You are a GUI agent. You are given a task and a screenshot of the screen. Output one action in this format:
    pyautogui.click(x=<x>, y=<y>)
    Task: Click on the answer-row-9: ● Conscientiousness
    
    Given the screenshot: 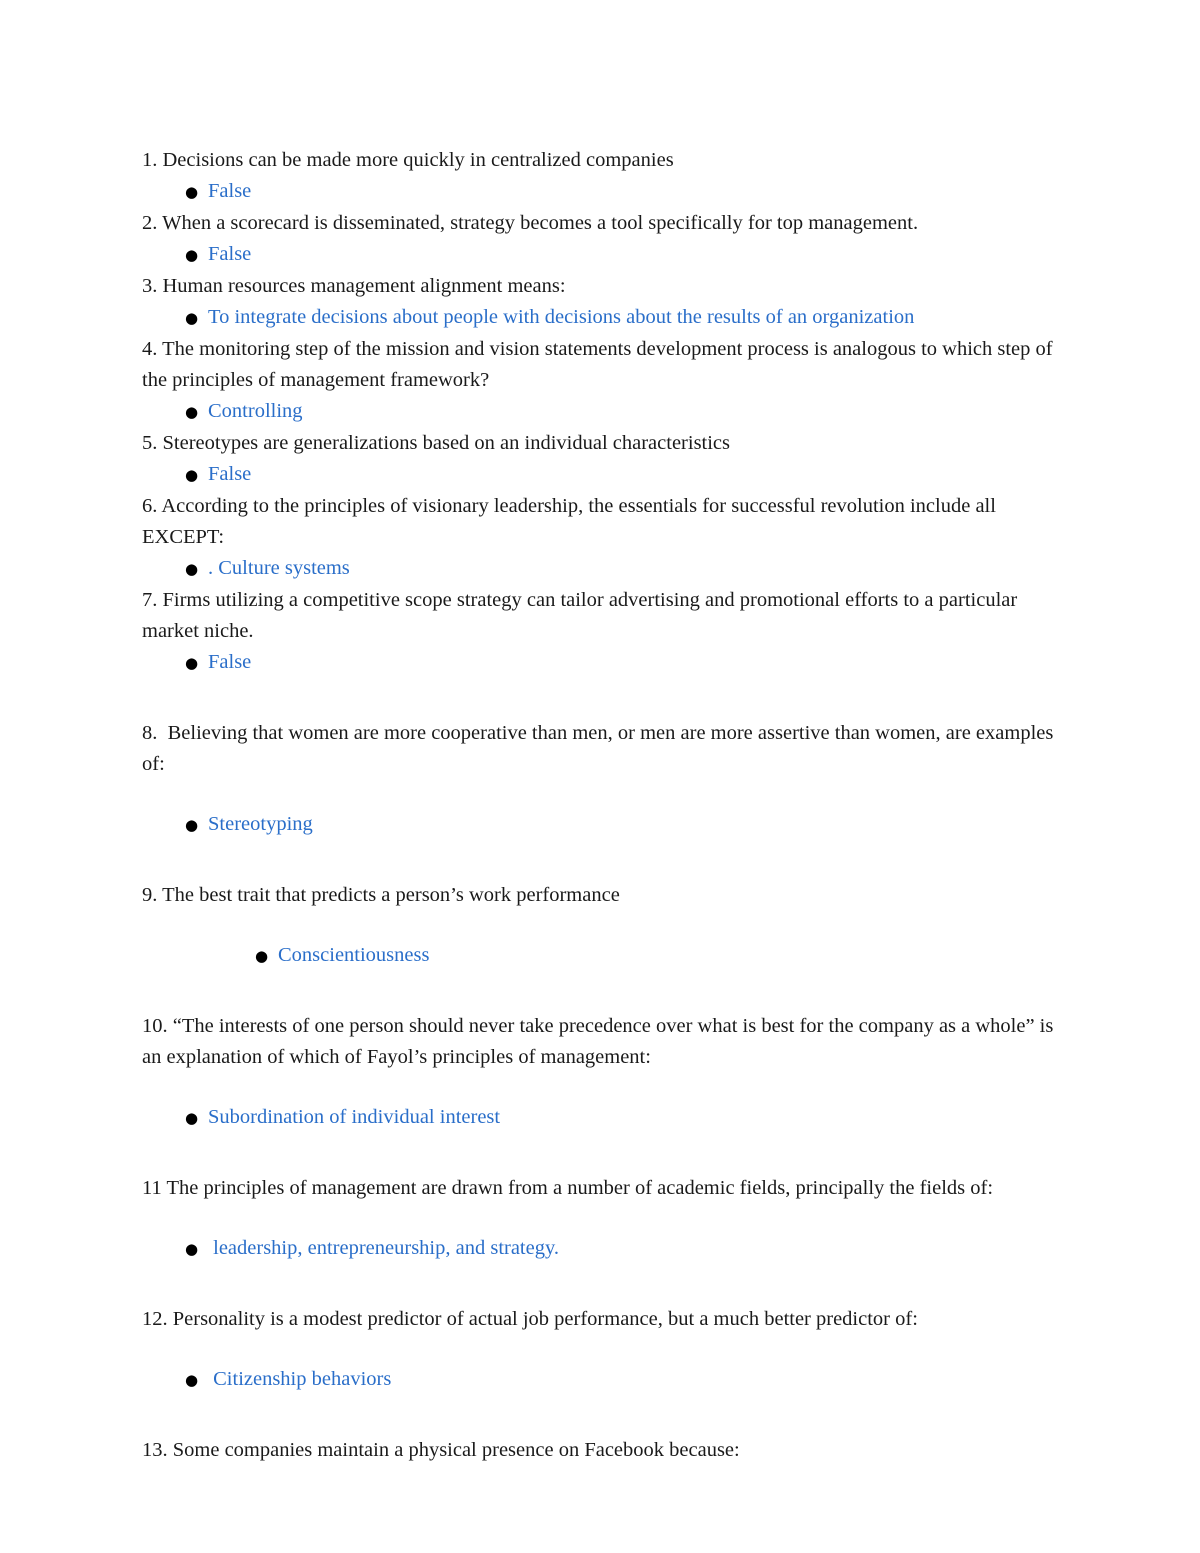 What is the action you would take?
    pyautogui.click(x=598, y=956)
    